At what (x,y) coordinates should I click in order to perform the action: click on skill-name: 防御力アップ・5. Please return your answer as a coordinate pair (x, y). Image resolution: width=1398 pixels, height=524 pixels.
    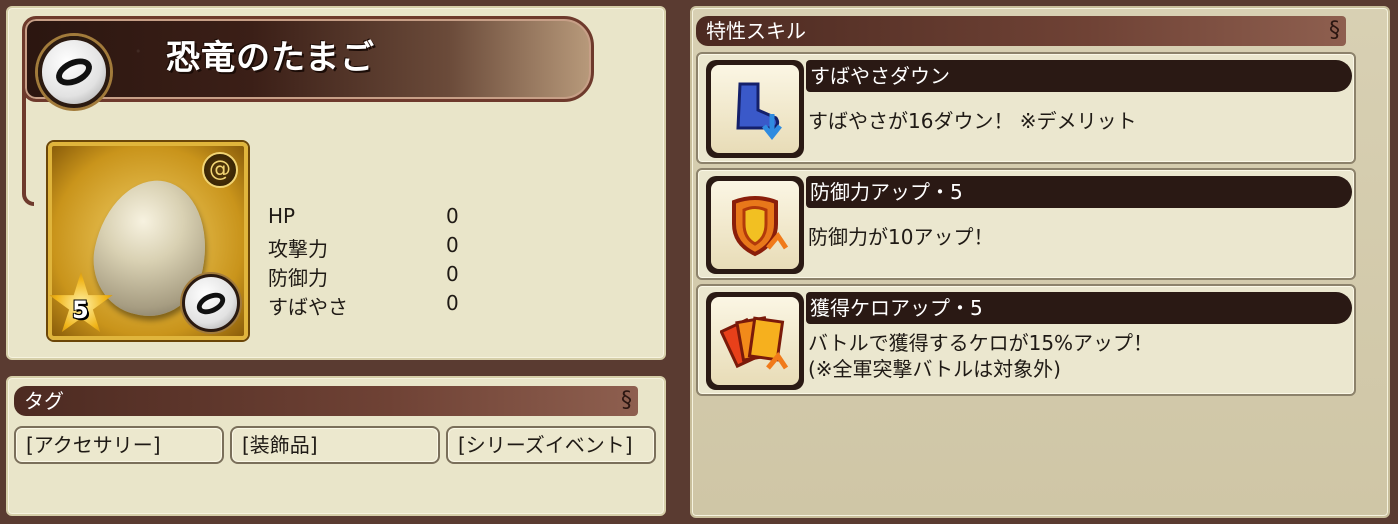
    Looking at the image, I should click on (1079, 192).